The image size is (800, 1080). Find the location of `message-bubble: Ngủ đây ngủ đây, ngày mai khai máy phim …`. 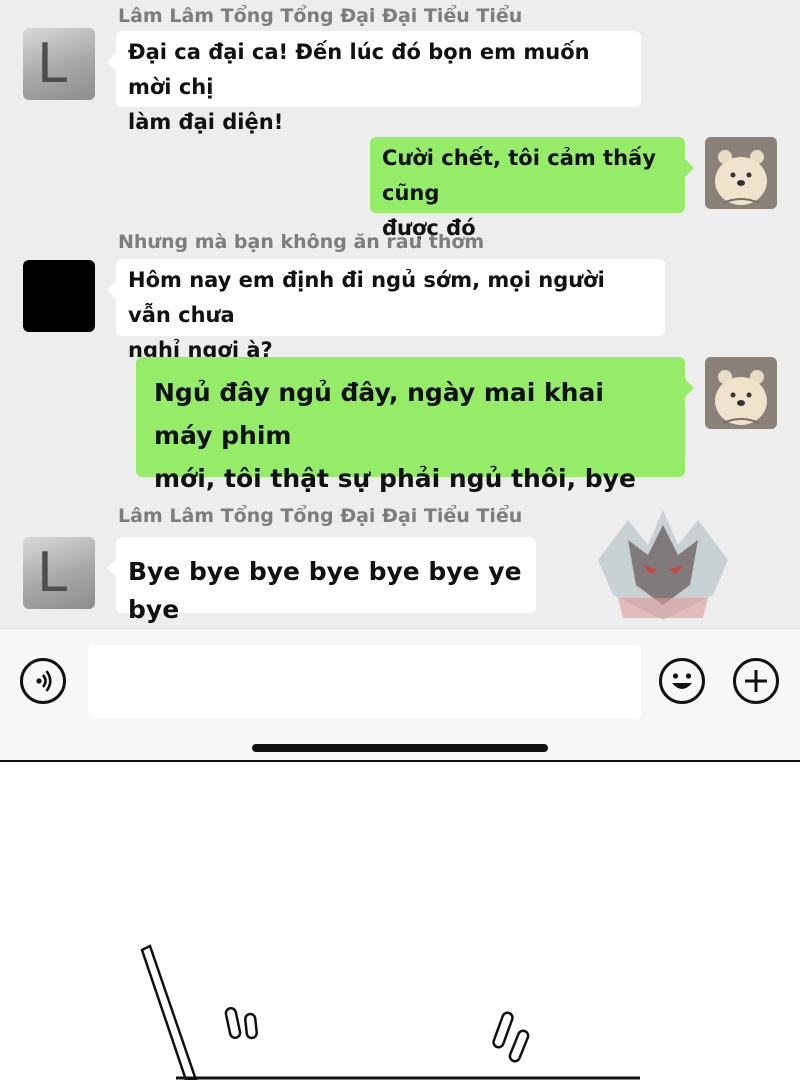

message-bubble: Ngủ đây ngủ đây, ngày mai khai máy phim … is located at coordinates (415, 425).